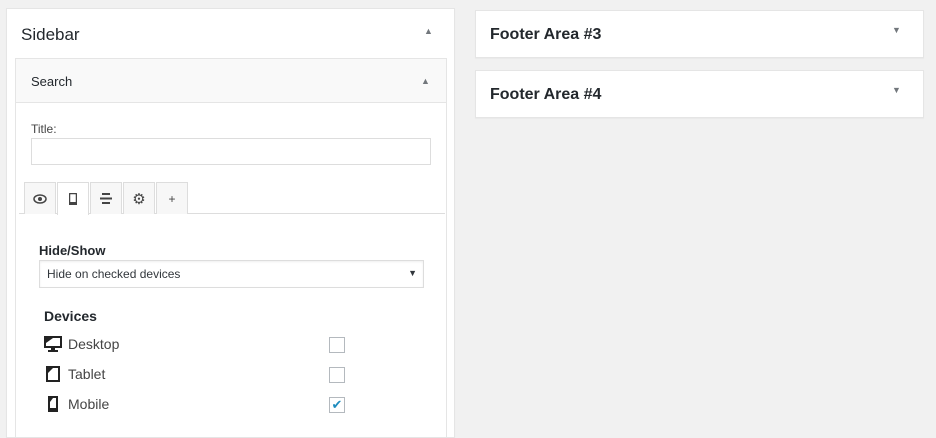  I want to click on tab-visibility, so click(40, 198).